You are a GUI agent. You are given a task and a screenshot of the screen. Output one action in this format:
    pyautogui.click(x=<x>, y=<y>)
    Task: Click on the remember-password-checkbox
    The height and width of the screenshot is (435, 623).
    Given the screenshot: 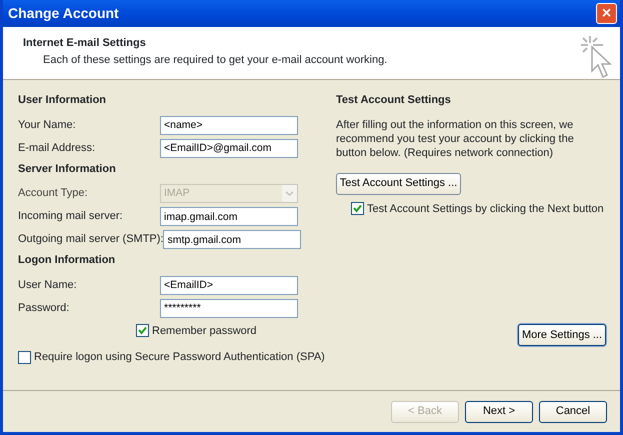 What is the action you would take?
    pyautogui.click(x=142, y=331)
    